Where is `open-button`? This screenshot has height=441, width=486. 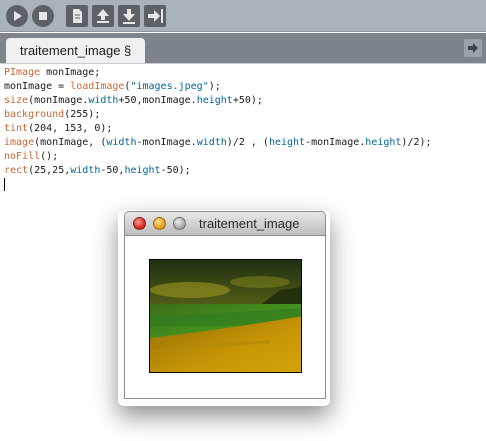 open-button is located at coordinates (103, 16).